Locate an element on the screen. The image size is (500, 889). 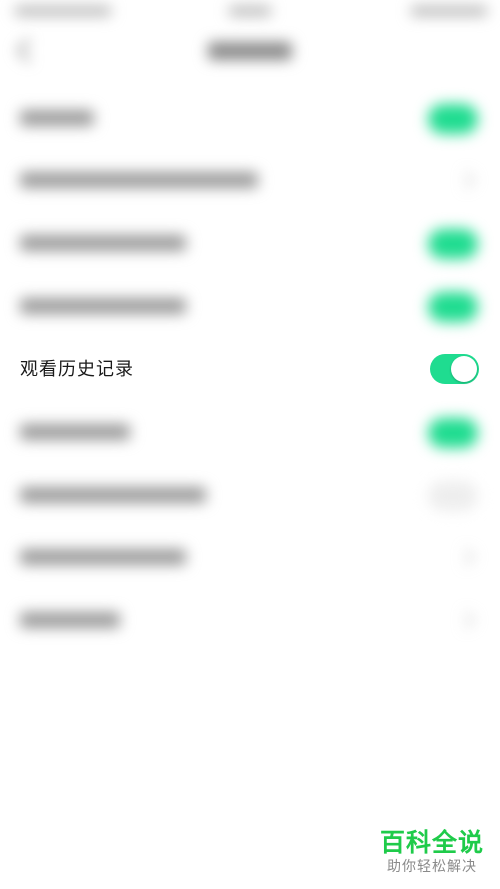
watermark-brand: 百科全说 is located at coordinates (431, 842).